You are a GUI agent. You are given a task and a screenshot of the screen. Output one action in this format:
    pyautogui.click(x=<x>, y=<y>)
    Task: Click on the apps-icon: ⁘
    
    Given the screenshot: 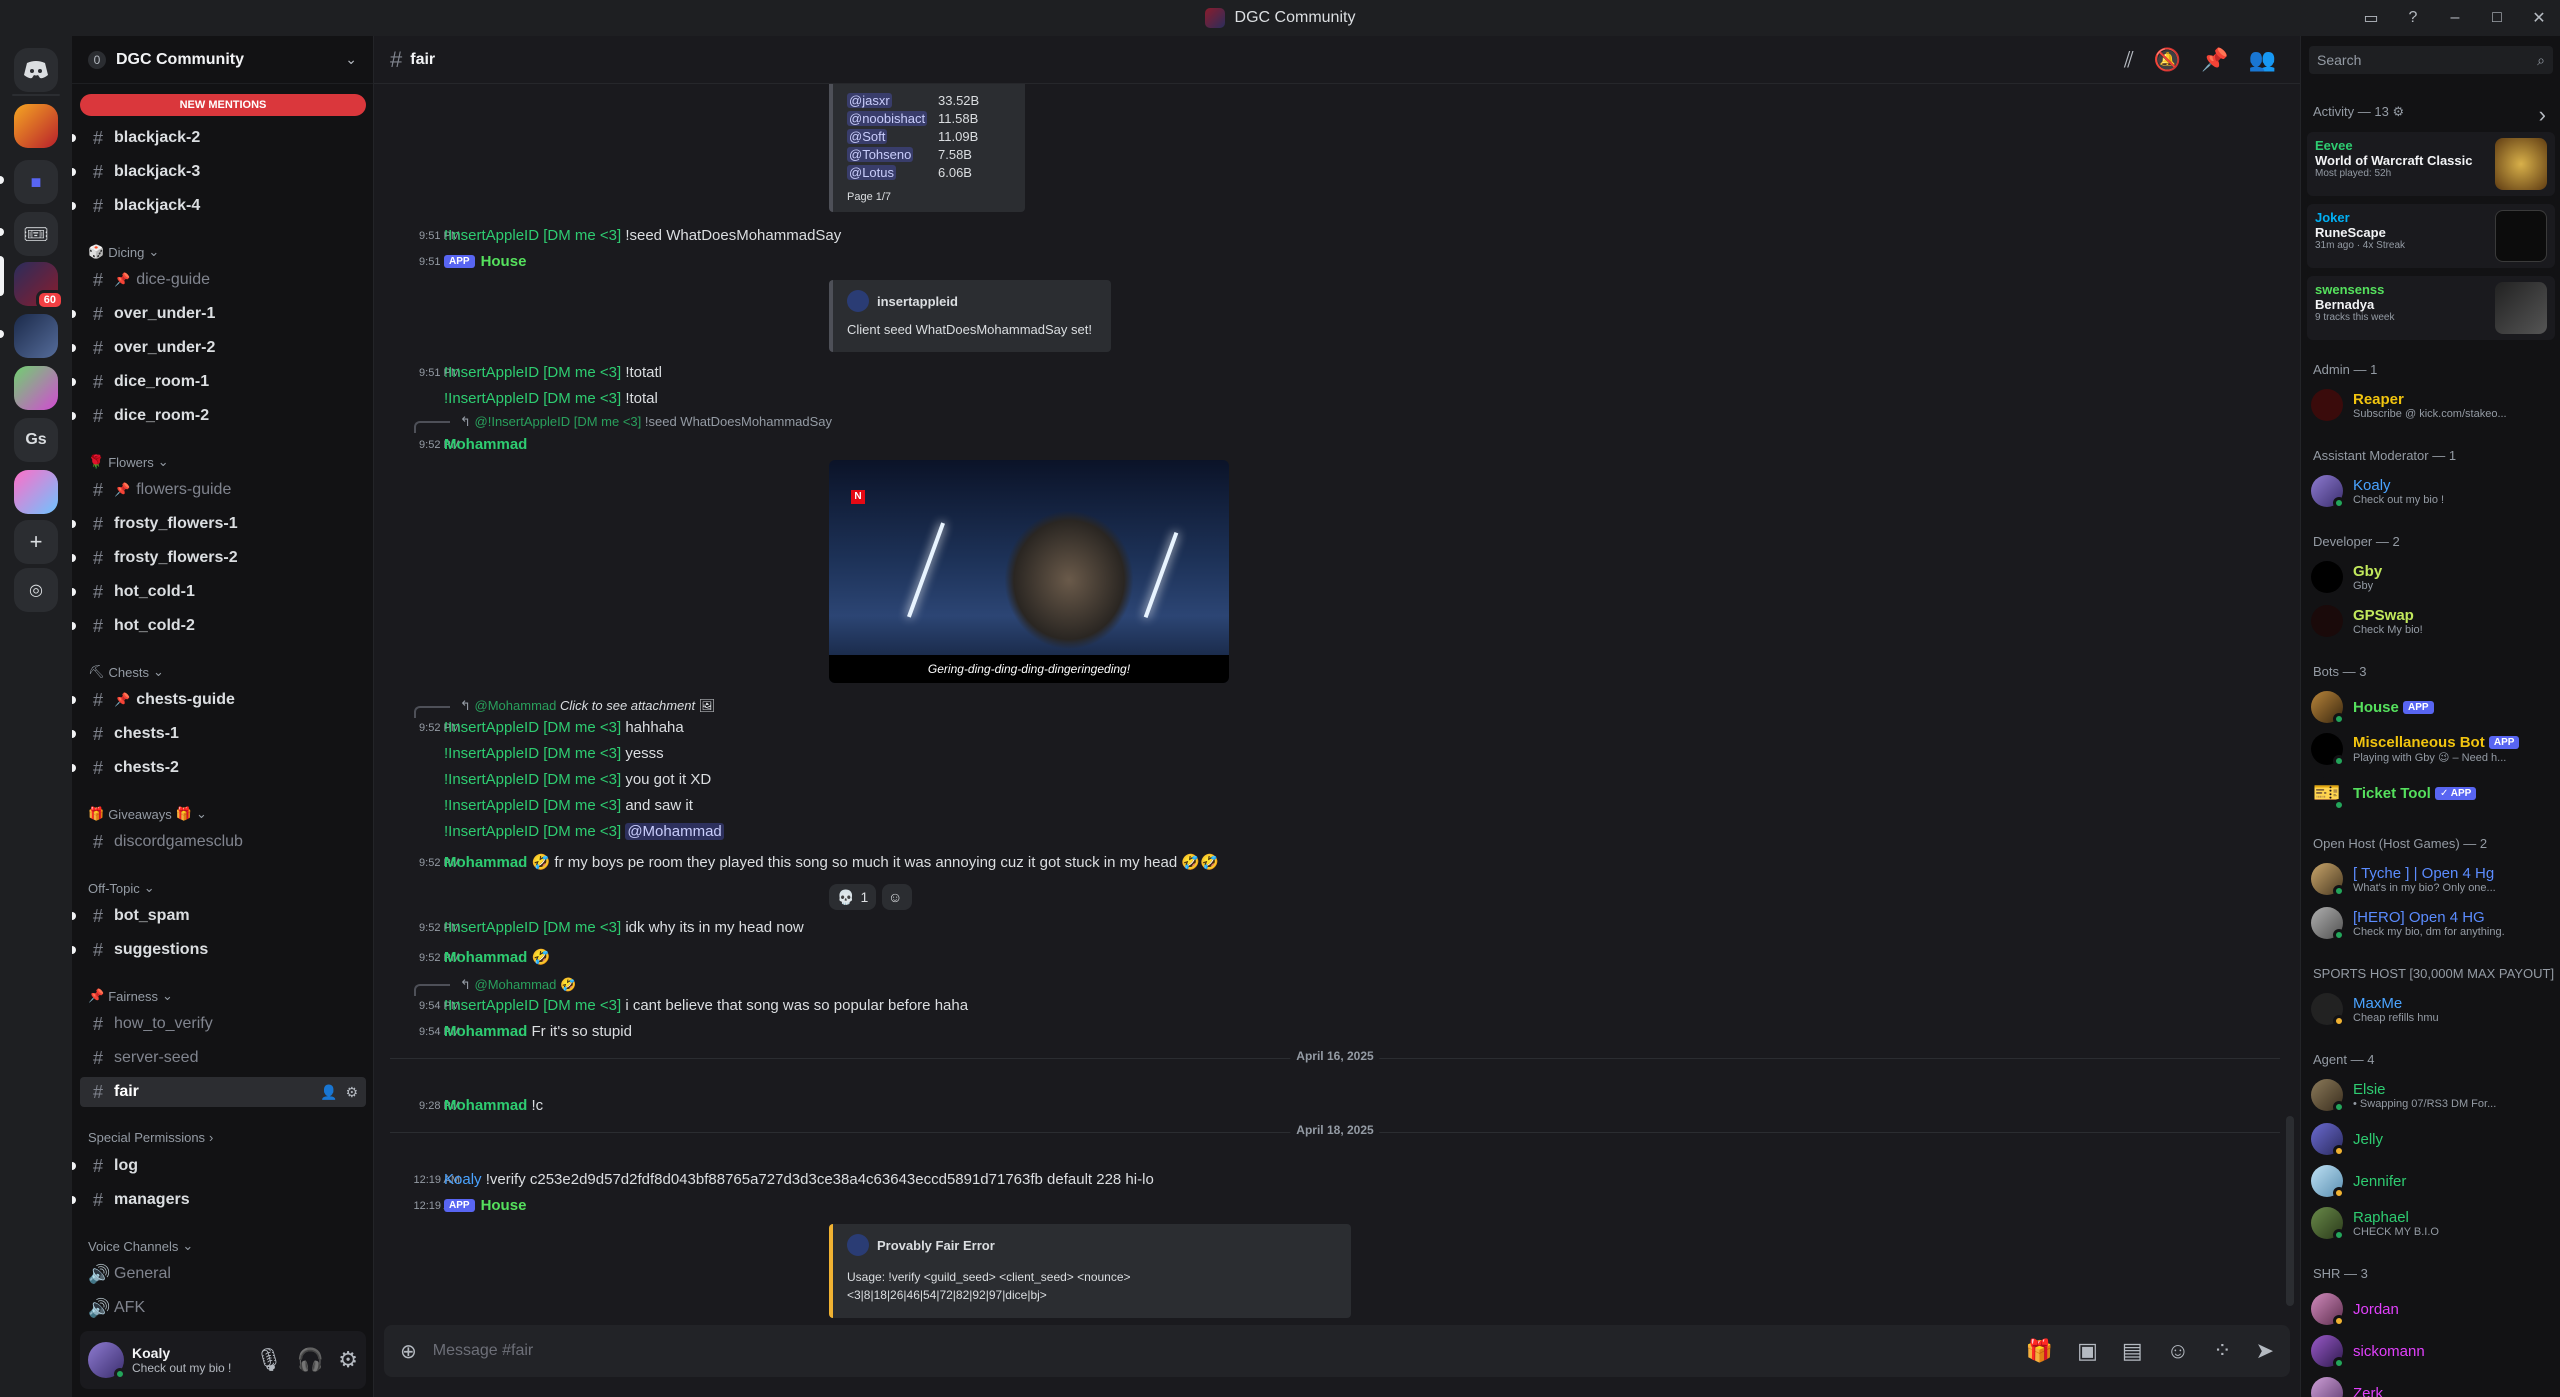 What is the action you would take?
    pyautogui.click(x=2222, y=1351)
    